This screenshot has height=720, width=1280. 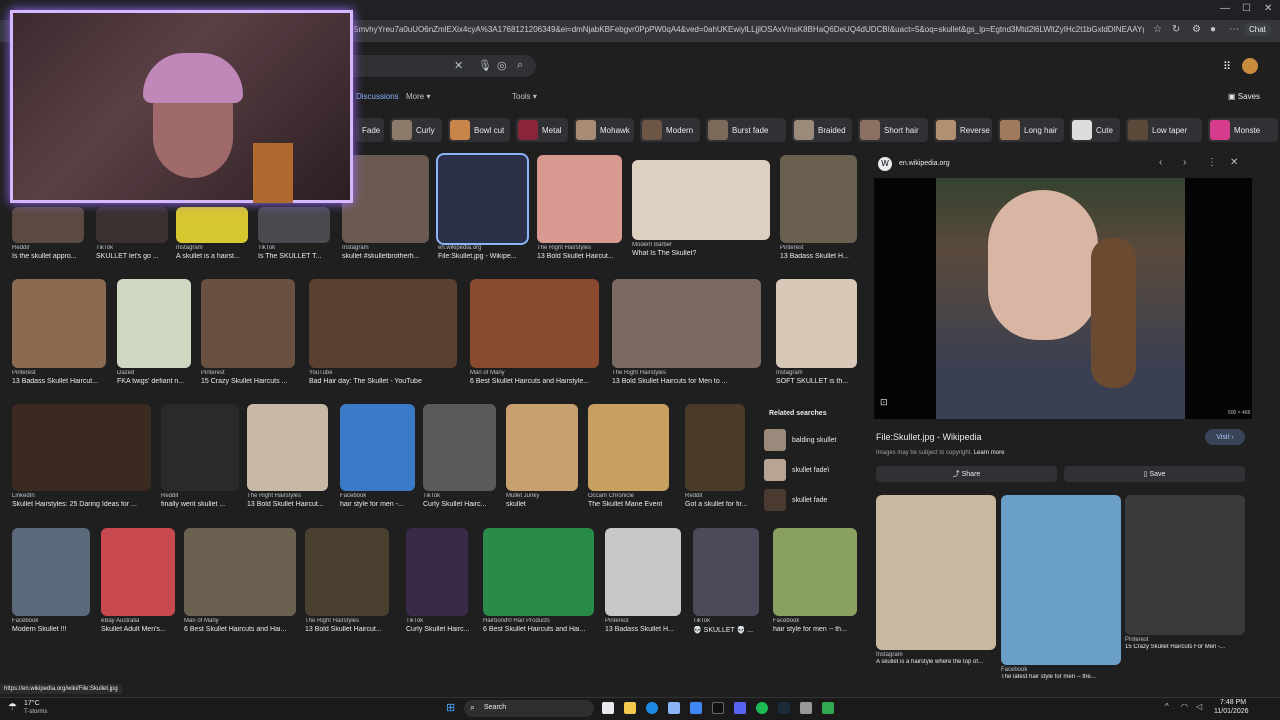 What do you see at coordinates (718, 708) in the screenshot?
I see `app-icon` at bounding box center [718, 708].